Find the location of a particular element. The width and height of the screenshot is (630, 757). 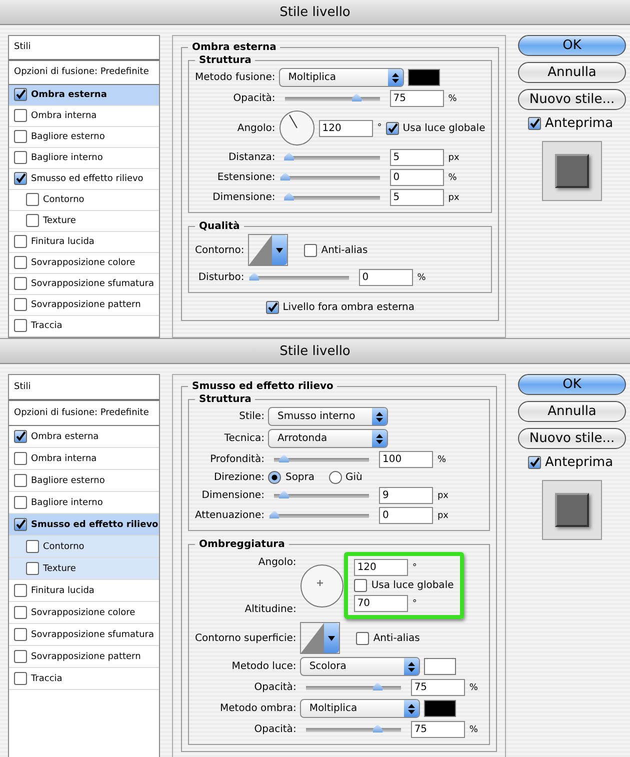

field-label: Attenuazione: is located at coordinates (229, 515).